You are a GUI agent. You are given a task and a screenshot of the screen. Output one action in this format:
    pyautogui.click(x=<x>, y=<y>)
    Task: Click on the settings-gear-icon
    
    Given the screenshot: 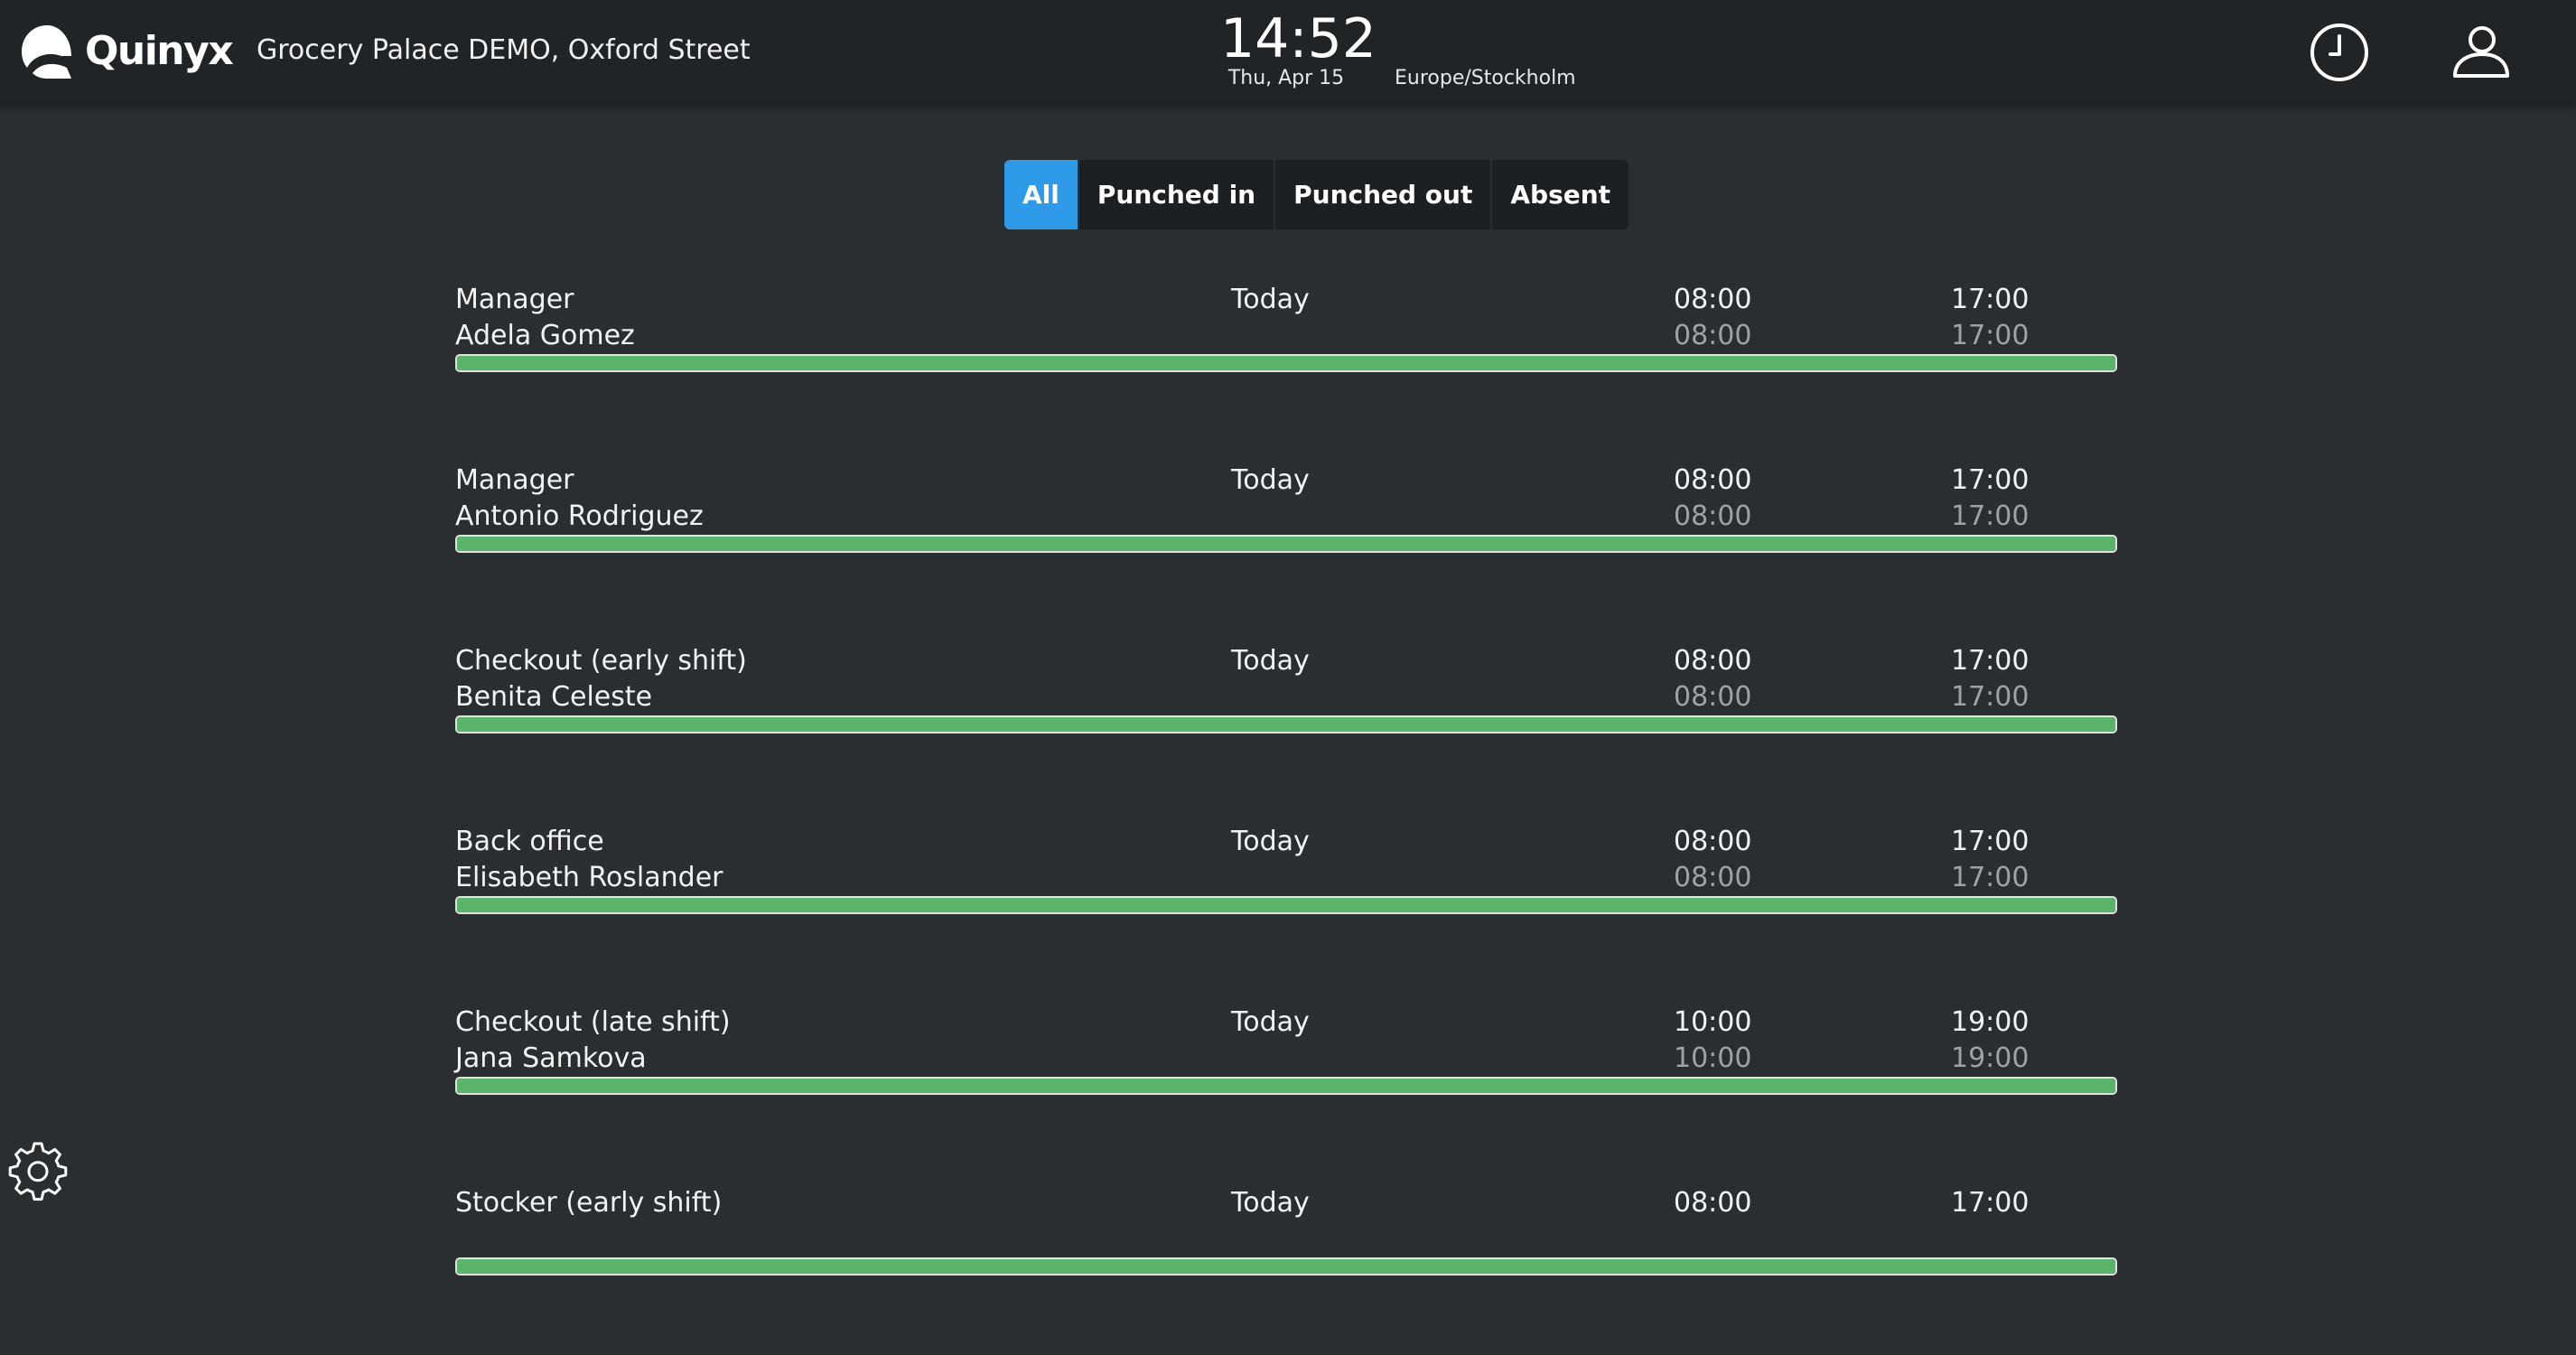 What is the action you would take?
    pyautogui.click(x=38, y=1171)
    